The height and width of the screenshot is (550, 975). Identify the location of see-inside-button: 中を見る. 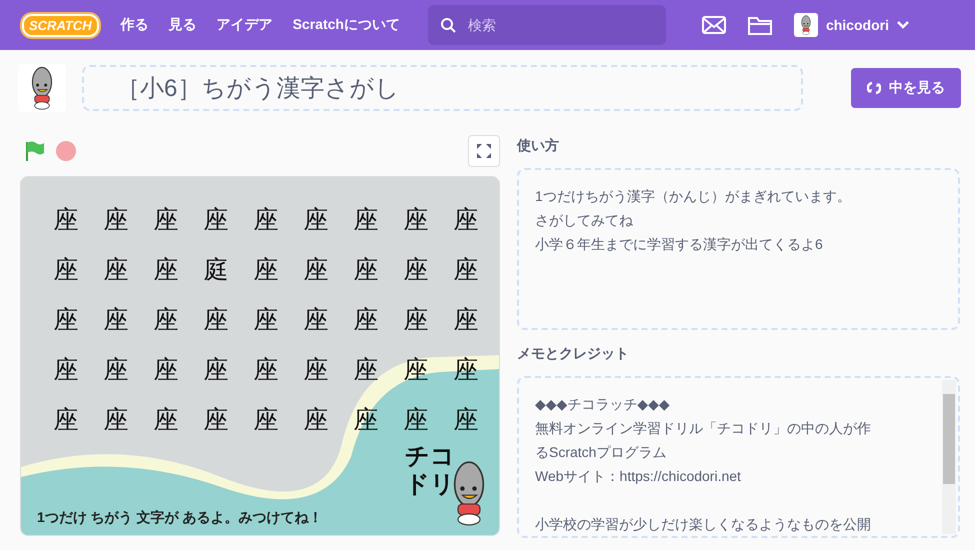
(906, 88).